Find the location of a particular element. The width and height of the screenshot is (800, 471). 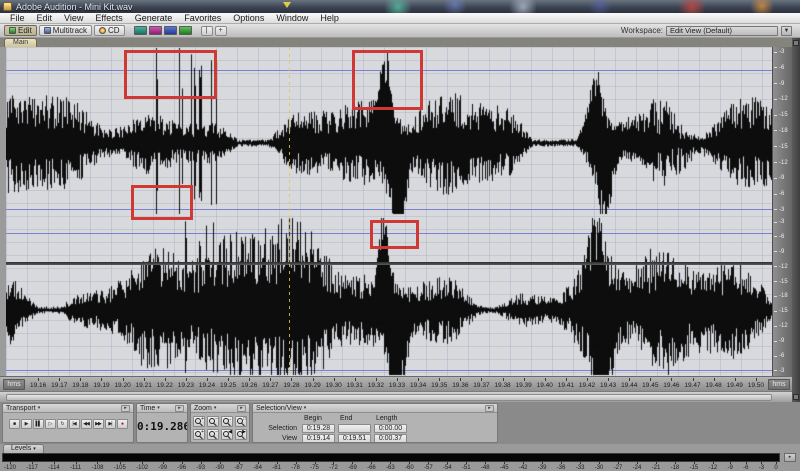

horizontal-scrollbar is located at coordinates (400, 396).